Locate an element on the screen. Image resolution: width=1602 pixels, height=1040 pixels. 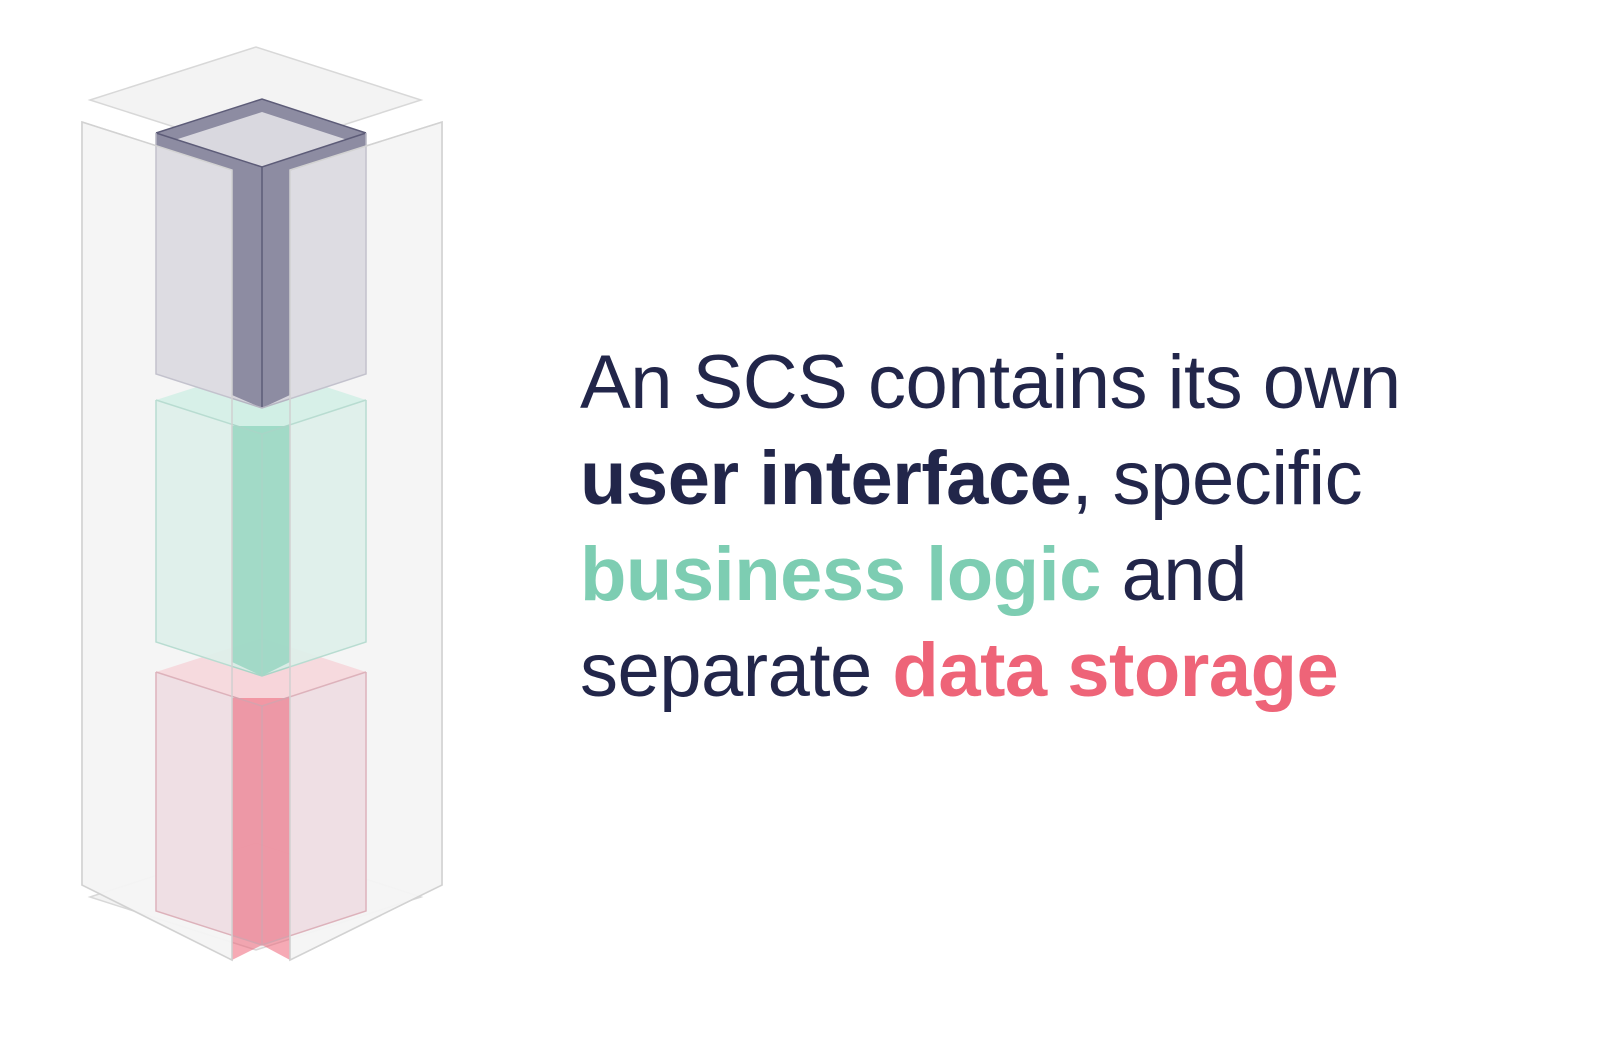
frame-left-front-sheet is located at coordinates (157, 541).